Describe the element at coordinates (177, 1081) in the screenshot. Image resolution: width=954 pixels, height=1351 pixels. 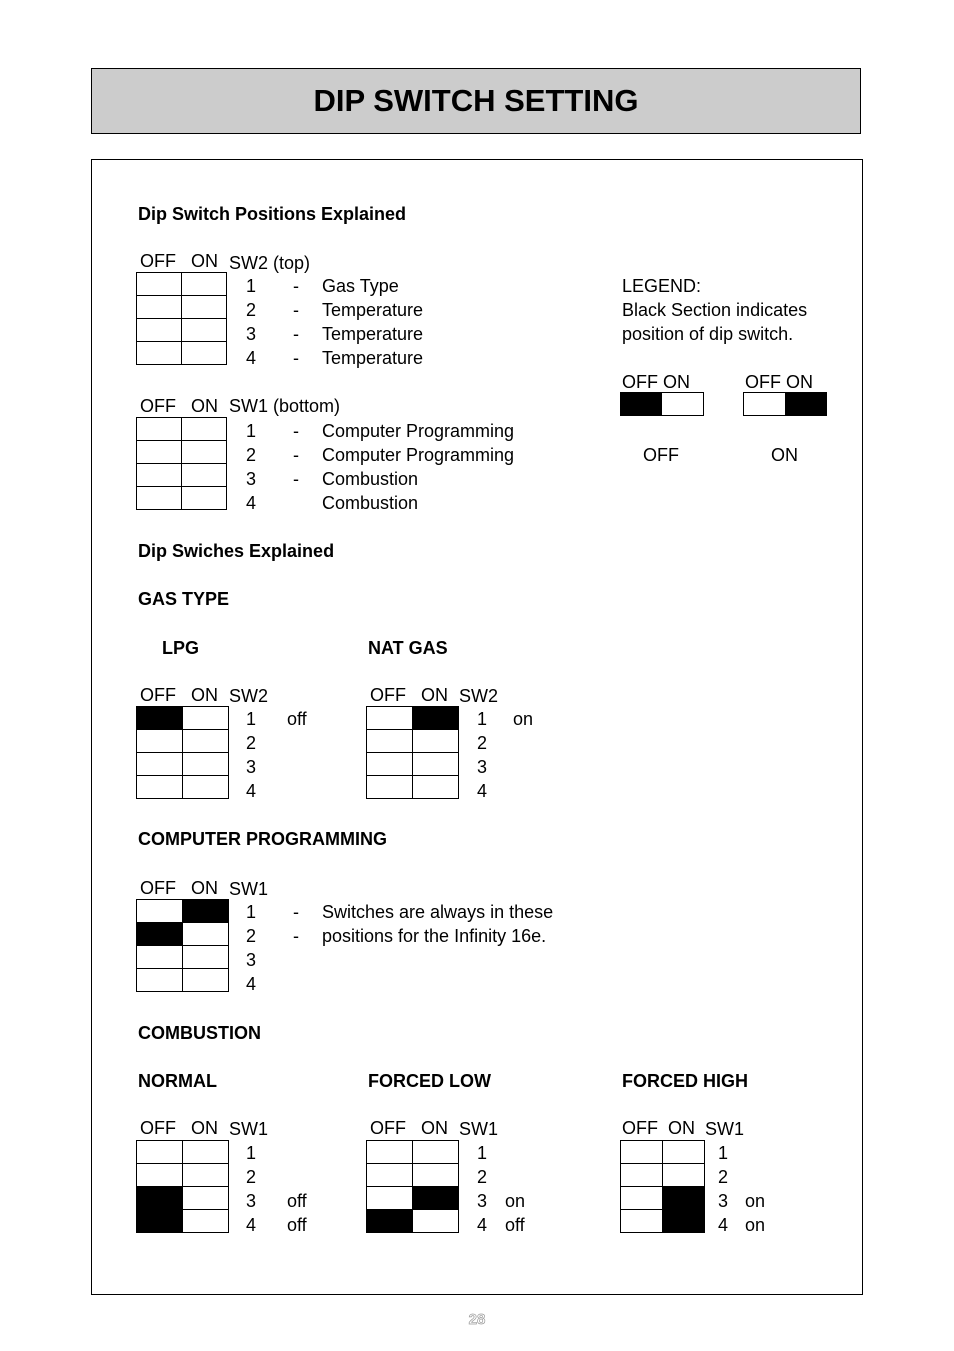
I see `normal-title: NORMAL` at that location.